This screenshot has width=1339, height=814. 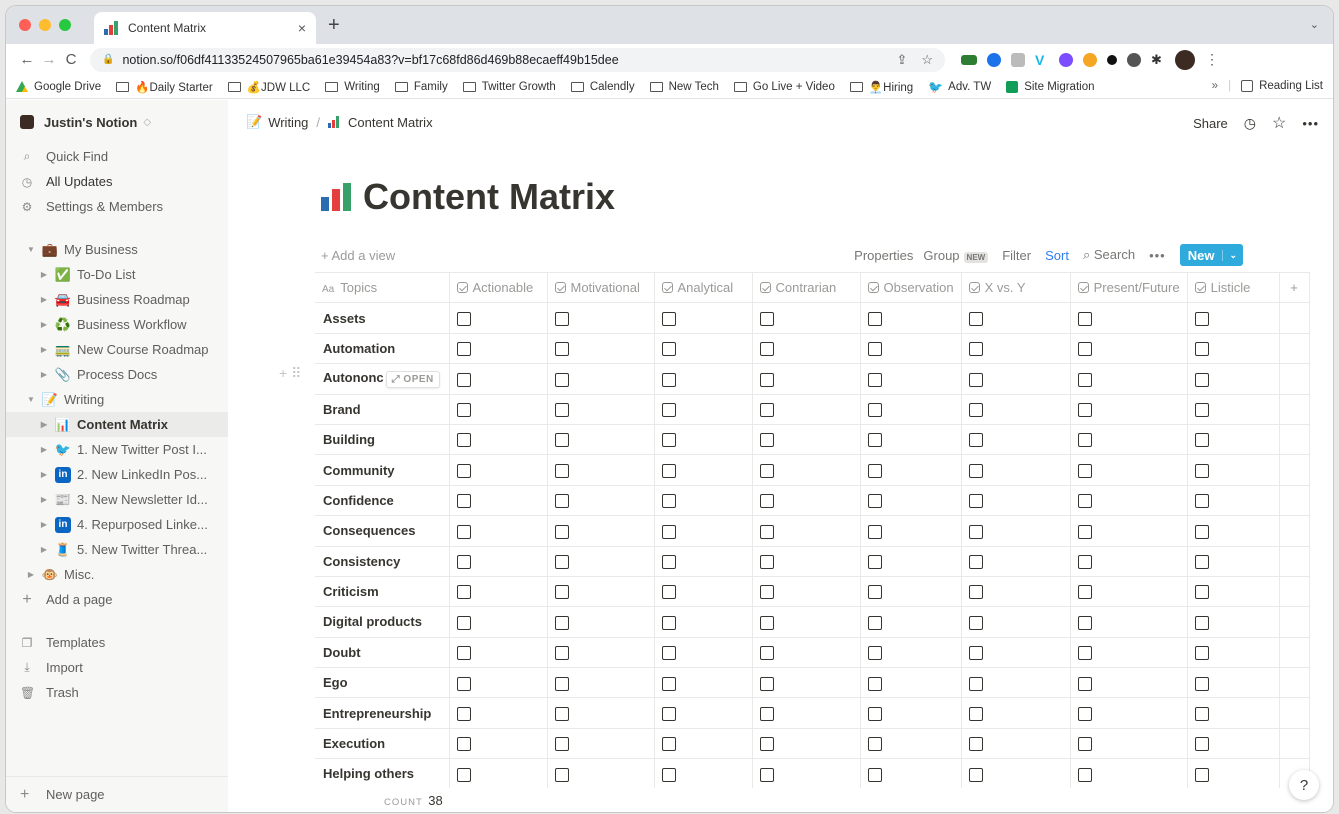 I want to click on sidebar-item-all-updates: ◷ All Updates, so click(x=117, y=181).